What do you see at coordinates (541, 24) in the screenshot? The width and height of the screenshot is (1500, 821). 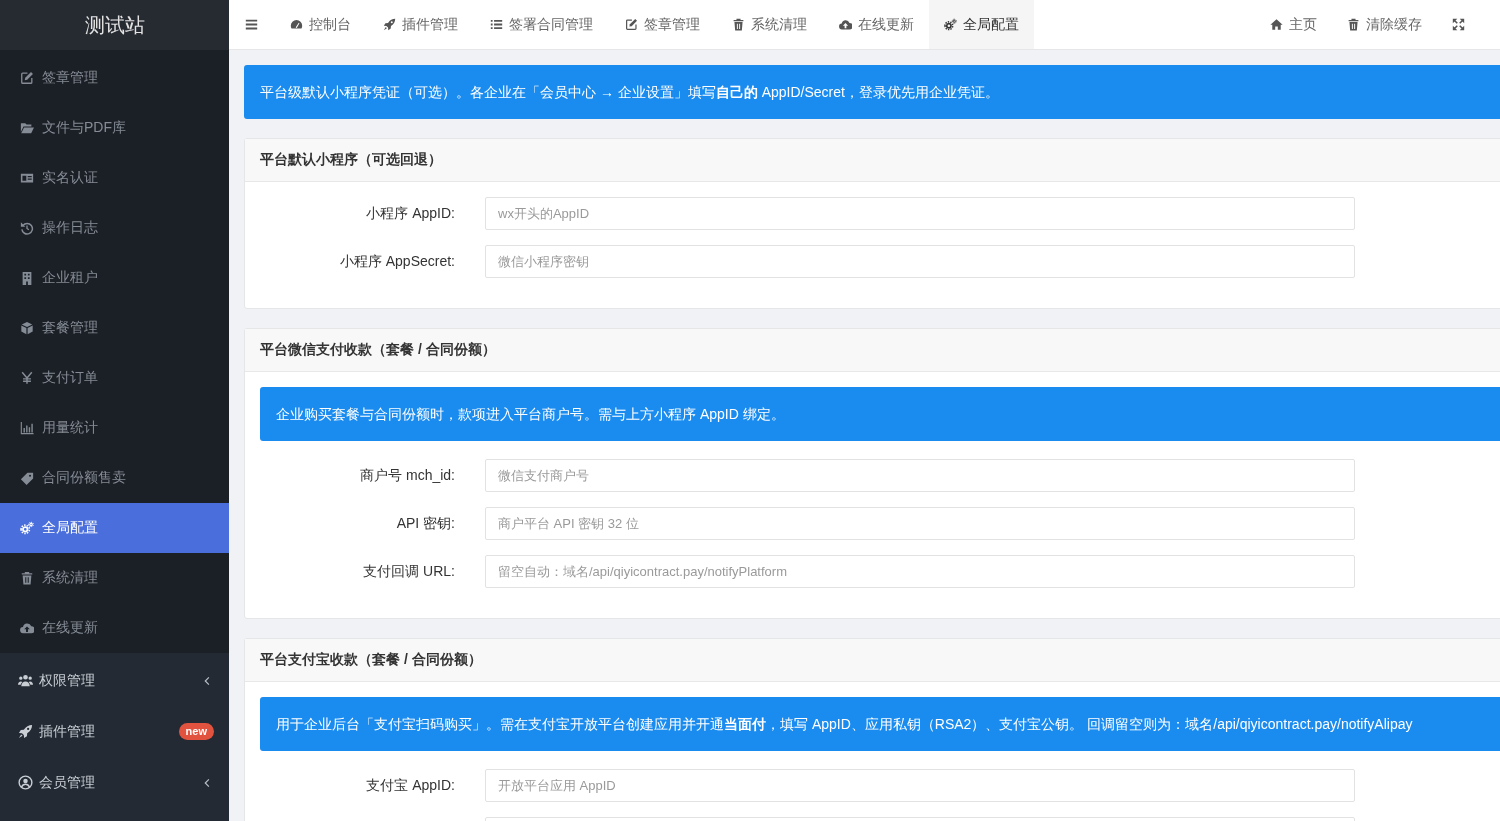 I see `nav-tab: 签署合同管理` at bounding box center [541, 24].